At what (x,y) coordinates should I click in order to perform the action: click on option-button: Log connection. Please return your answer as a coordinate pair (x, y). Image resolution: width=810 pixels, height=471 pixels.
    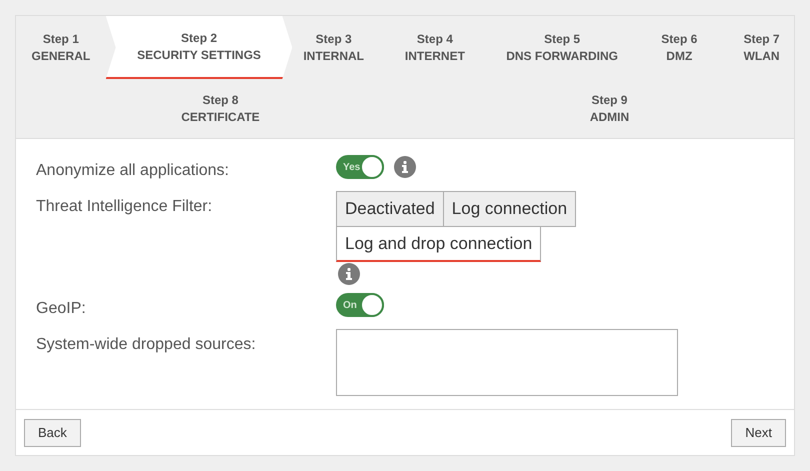
    Looking at the image, I should click on (509, 209).